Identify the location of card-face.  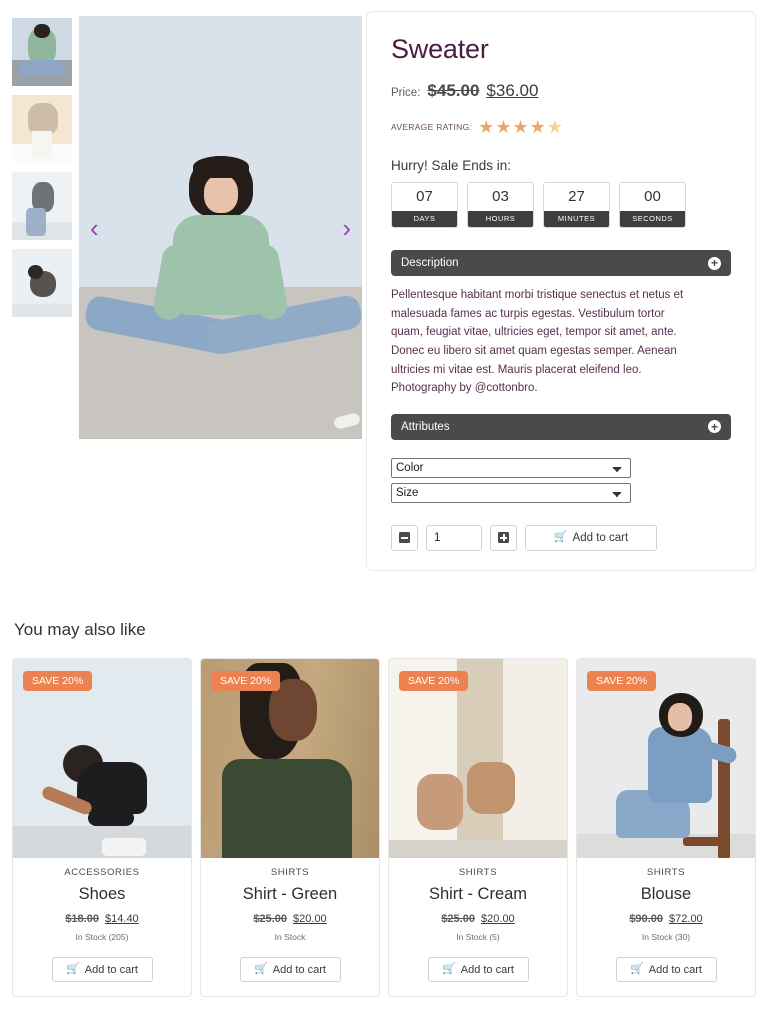
(679, 716).